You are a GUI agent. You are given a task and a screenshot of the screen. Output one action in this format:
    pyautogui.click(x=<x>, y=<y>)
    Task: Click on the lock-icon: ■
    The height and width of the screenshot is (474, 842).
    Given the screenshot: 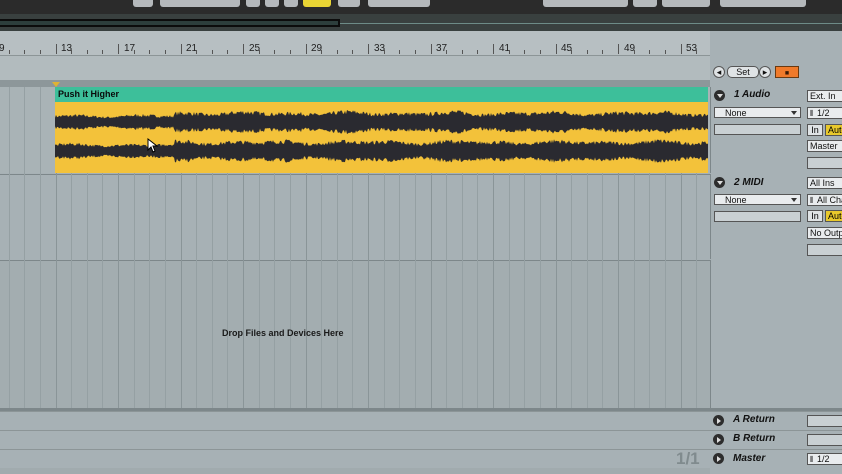 What is the action you would take?
    pyautogui.click(x=787, y=73)
    